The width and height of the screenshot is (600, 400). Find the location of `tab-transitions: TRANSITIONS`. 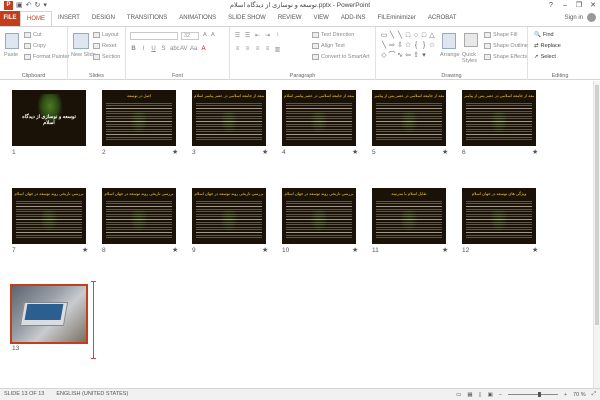

tab-transitions: TRANSITIONS is located at coordinates (147, 18).